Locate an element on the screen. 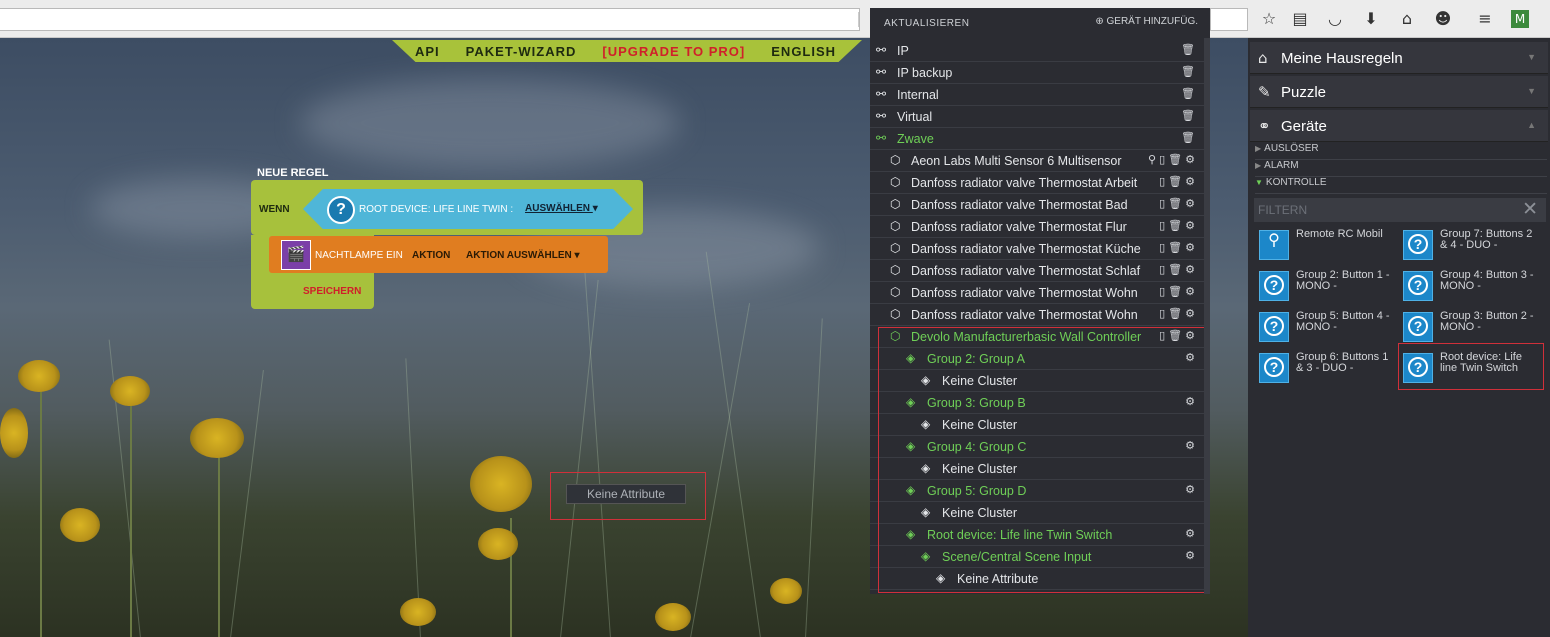  nav-language: ENGLISH is located at coordinates (803, 51).